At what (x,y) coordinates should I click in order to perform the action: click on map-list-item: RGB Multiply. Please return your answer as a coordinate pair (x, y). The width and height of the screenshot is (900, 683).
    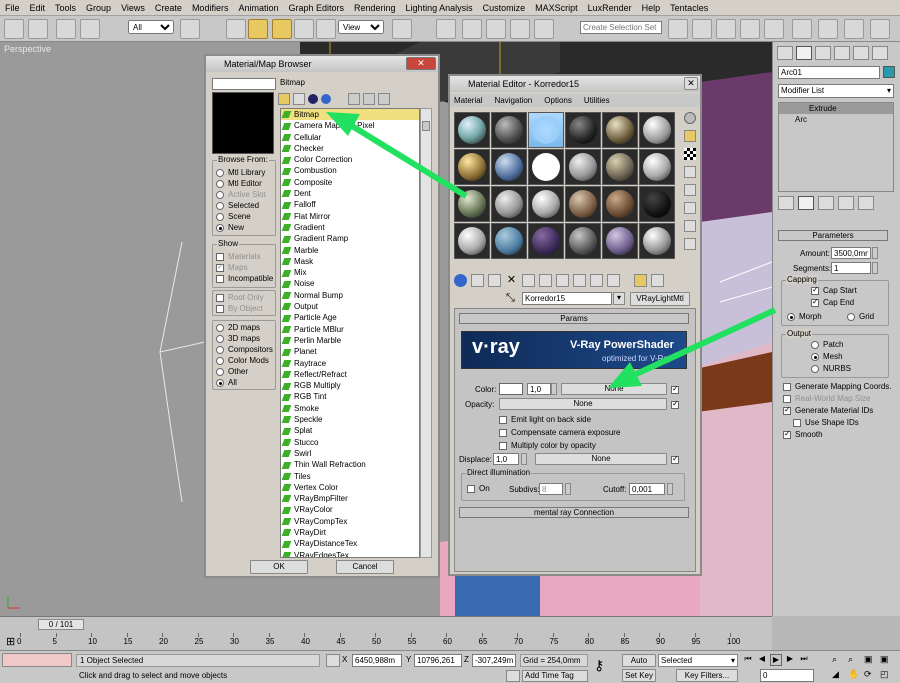
    Looking at the image, I should click on (350, 385).